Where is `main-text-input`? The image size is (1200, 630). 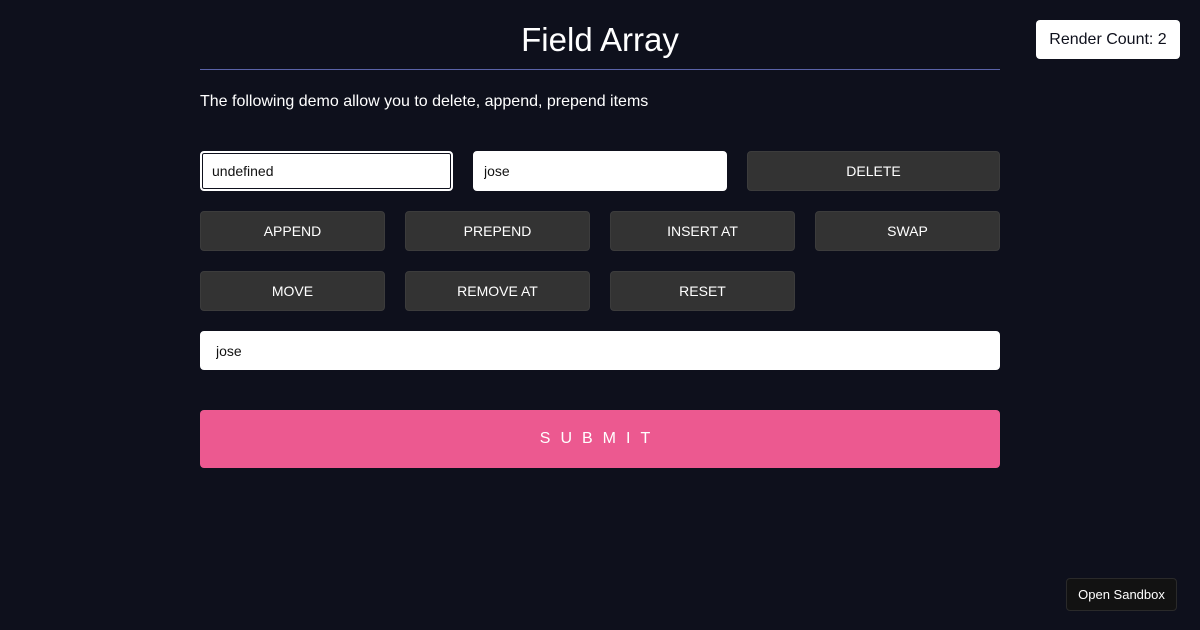 main-text-input is located at coordinates (600, 350).